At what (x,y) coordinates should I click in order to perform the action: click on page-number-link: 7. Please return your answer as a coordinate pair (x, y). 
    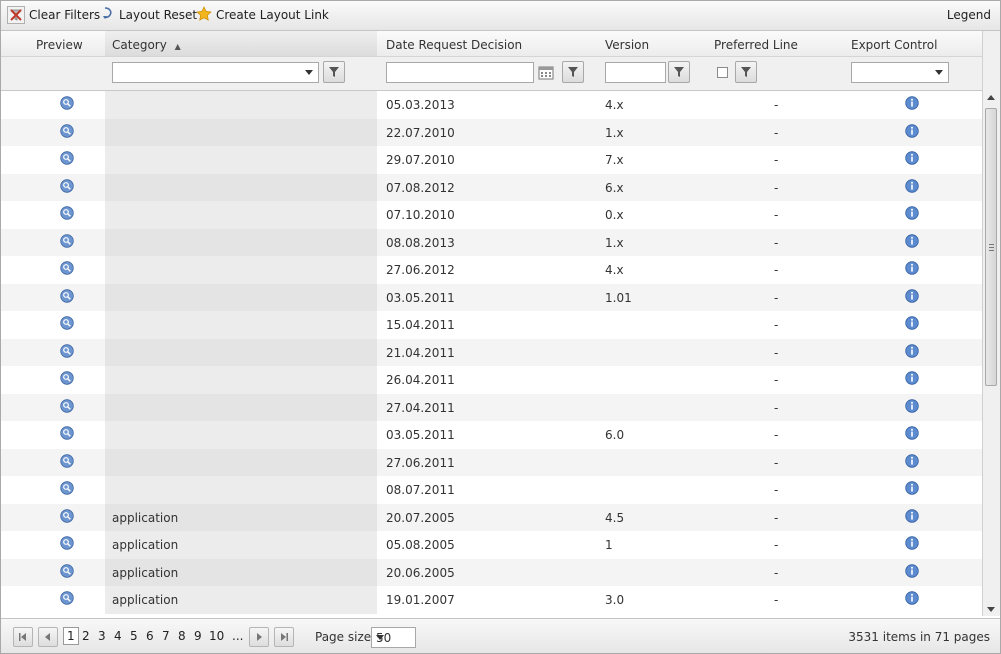
    Looking at the image, I should click on (166, 636).